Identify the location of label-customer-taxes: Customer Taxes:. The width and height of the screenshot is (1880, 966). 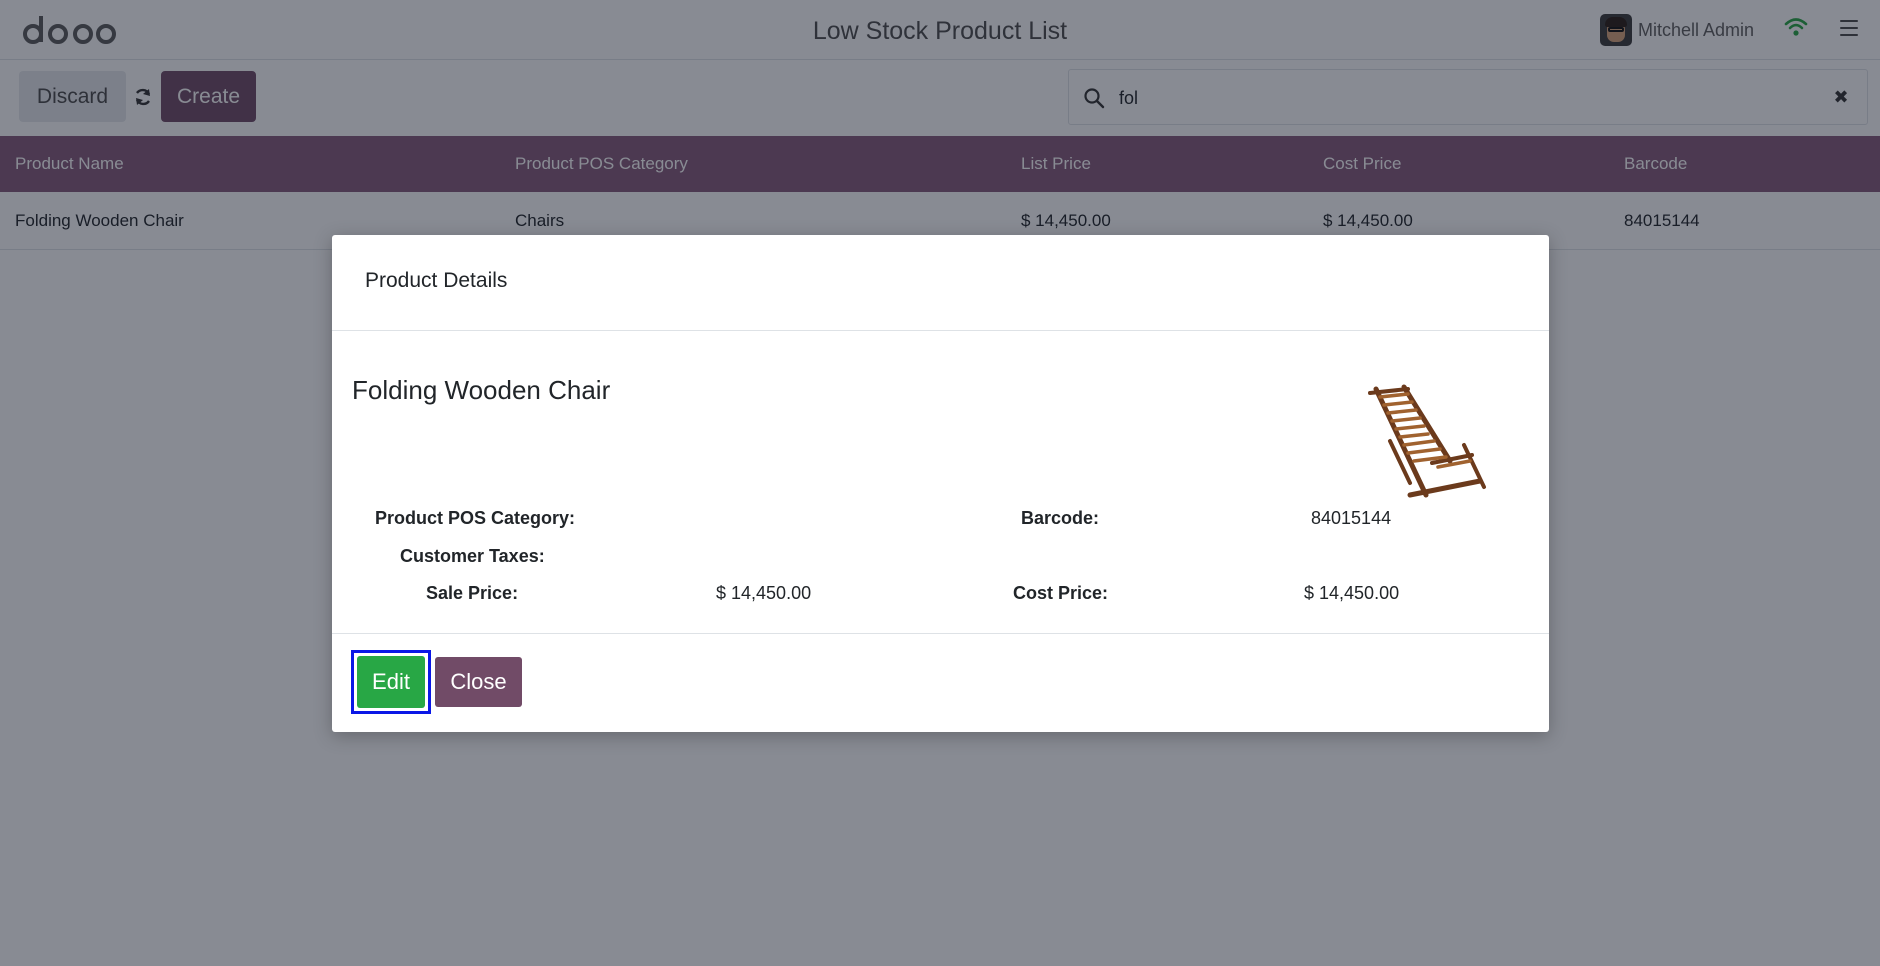
(472, 556).